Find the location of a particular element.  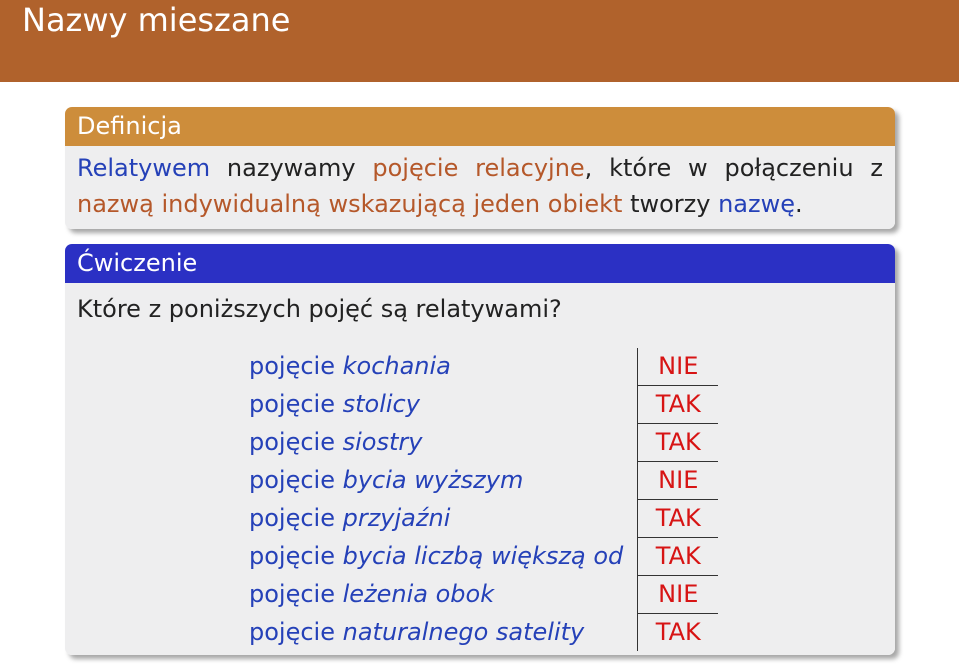

concept-cell: pojęcie naturalnego satelity is located at coordinates (440, 632).